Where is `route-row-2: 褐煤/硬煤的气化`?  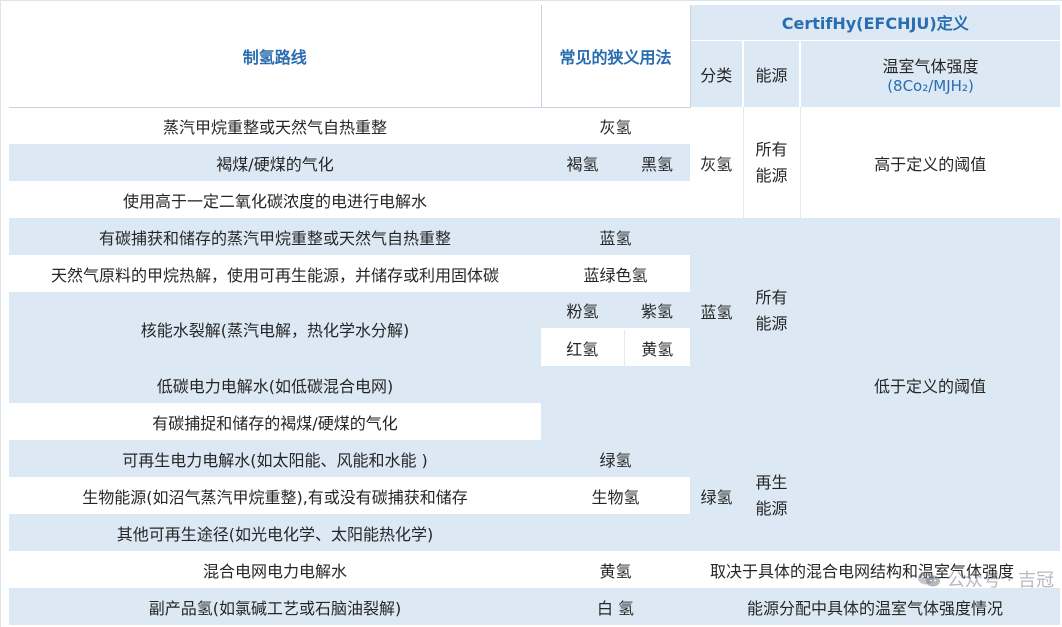 route-row-2: 褐煤/硬煤的气化 is located at coordinates (275, 162).